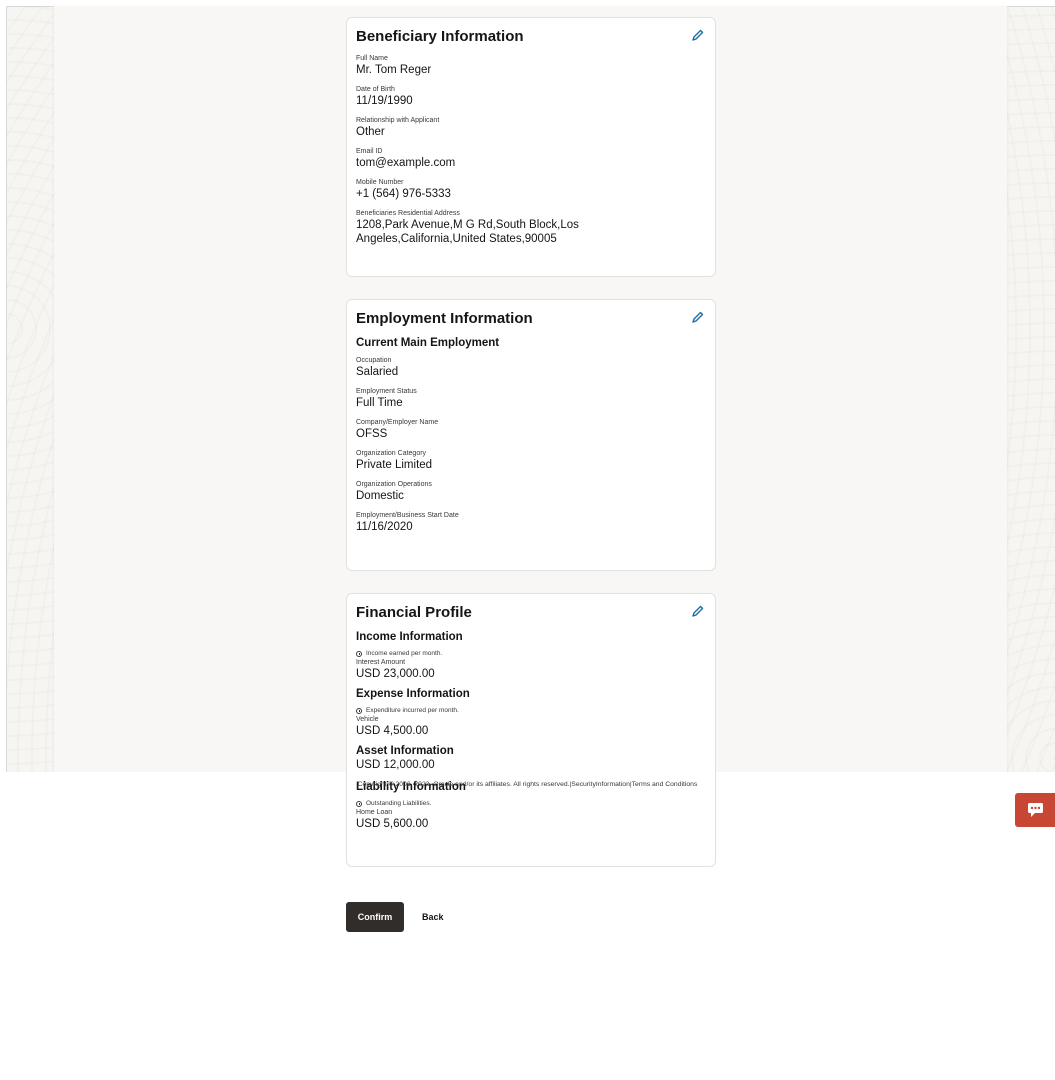 This screenshot has width=1055, height=1080. Describe the element at coordinates (531, 429) in the screenshot. I see `field-employer-name: Company/Employer Name OFSS` at that location.